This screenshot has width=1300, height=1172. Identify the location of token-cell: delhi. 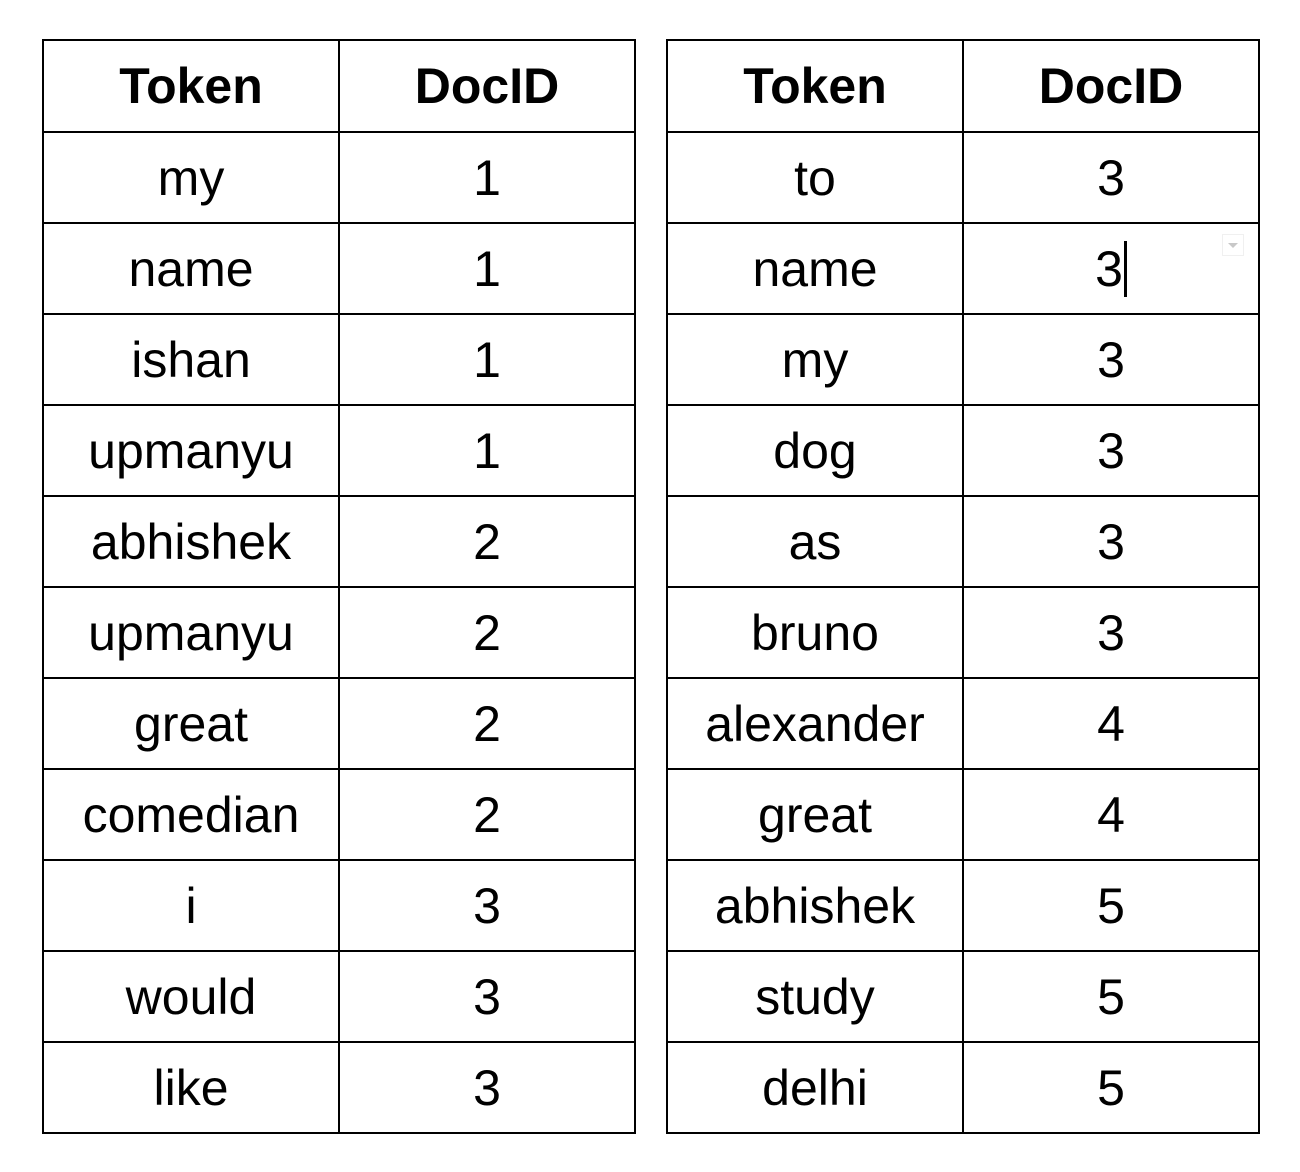
(815, 1087).